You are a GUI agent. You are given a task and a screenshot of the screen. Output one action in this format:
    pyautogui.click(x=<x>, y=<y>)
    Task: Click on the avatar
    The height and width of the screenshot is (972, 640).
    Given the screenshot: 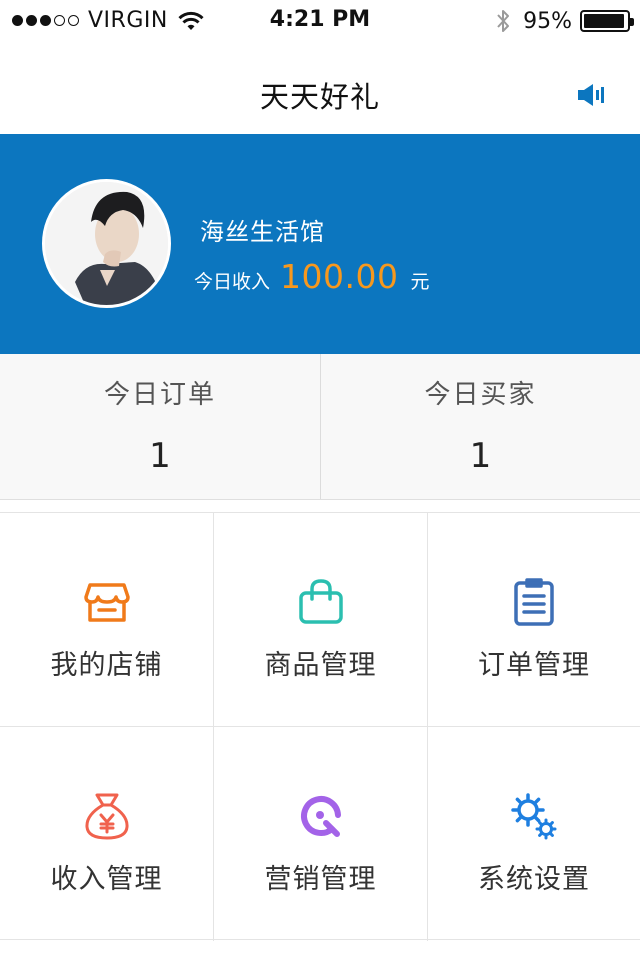 What is the action you would take?
    pyautogui.click(x=106, y=243)
    